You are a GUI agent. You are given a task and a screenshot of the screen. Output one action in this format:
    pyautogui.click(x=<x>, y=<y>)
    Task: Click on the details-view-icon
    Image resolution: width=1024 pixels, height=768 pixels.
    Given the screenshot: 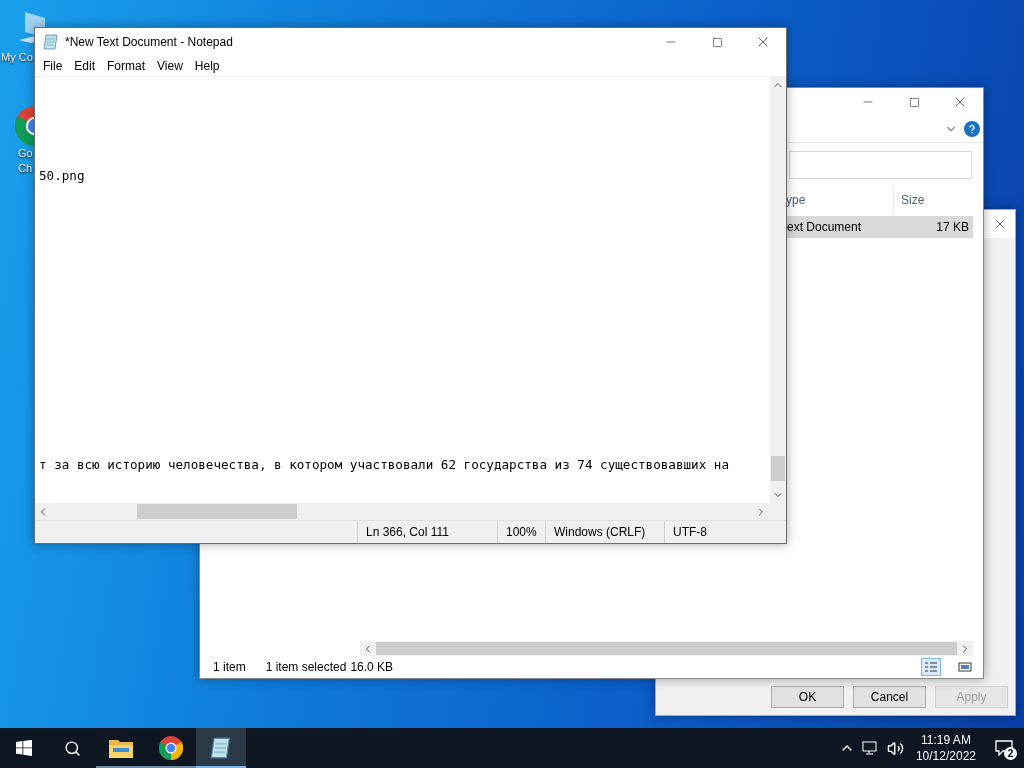 What is the action you would take?
    pyautogui.click(x=931, y=667)
    